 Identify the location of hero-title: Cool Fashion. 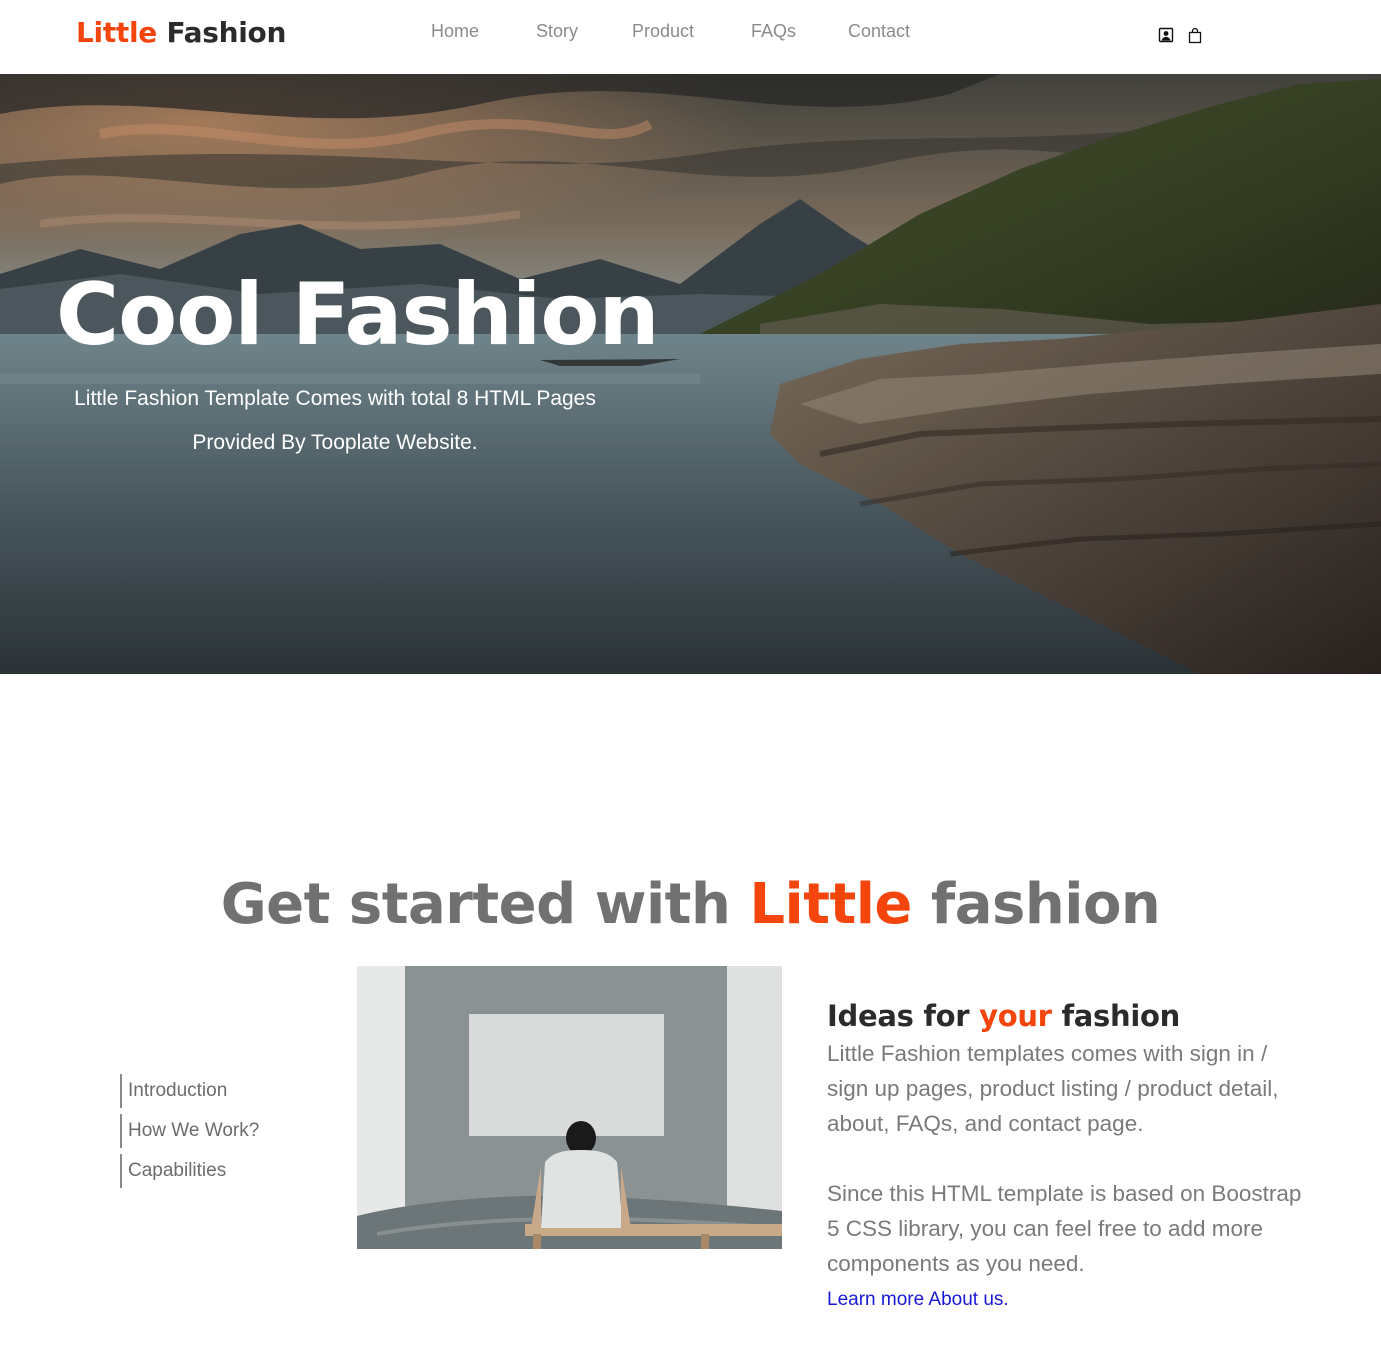
(358, 315).